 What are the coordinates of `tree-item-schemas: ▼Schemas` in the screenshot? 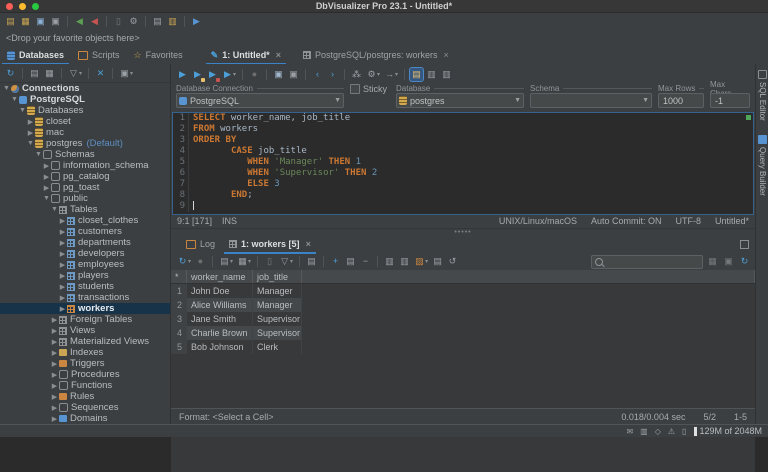 It's located at (85, 154).